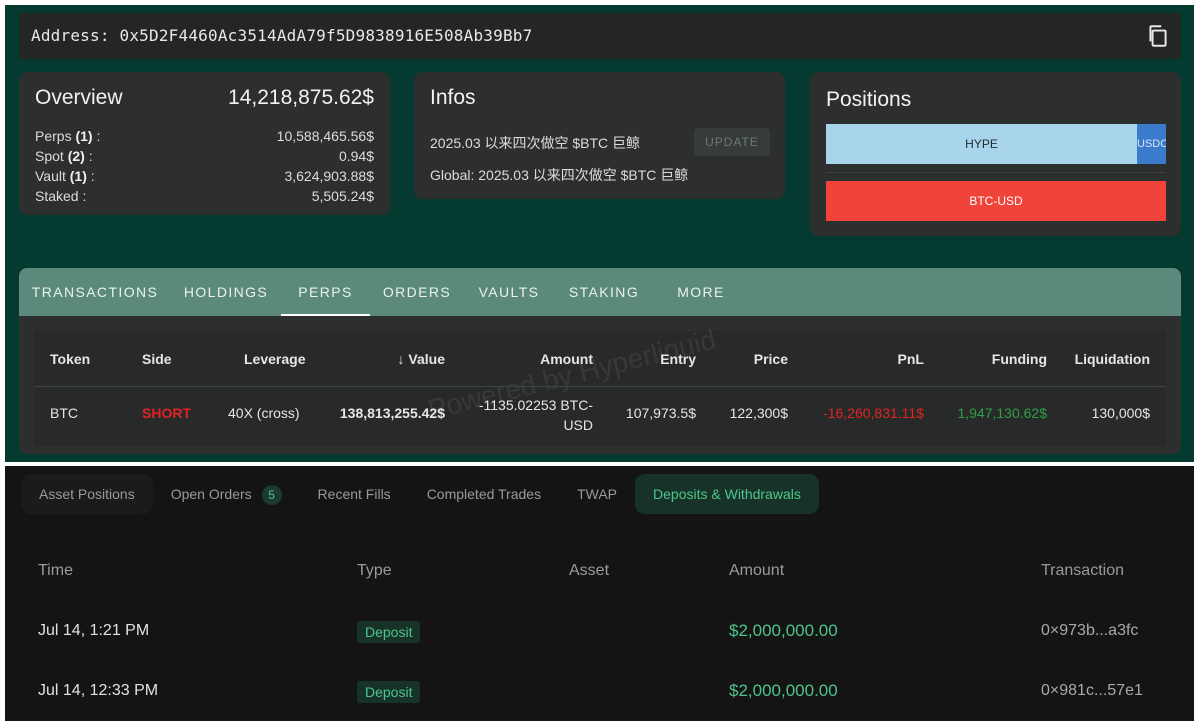 This screenshot has width=1200, height=728. What do you see at coordinates (426, 359) in the screenshot?
I see `col-value-label: Value` at bounding box center [426, 359].